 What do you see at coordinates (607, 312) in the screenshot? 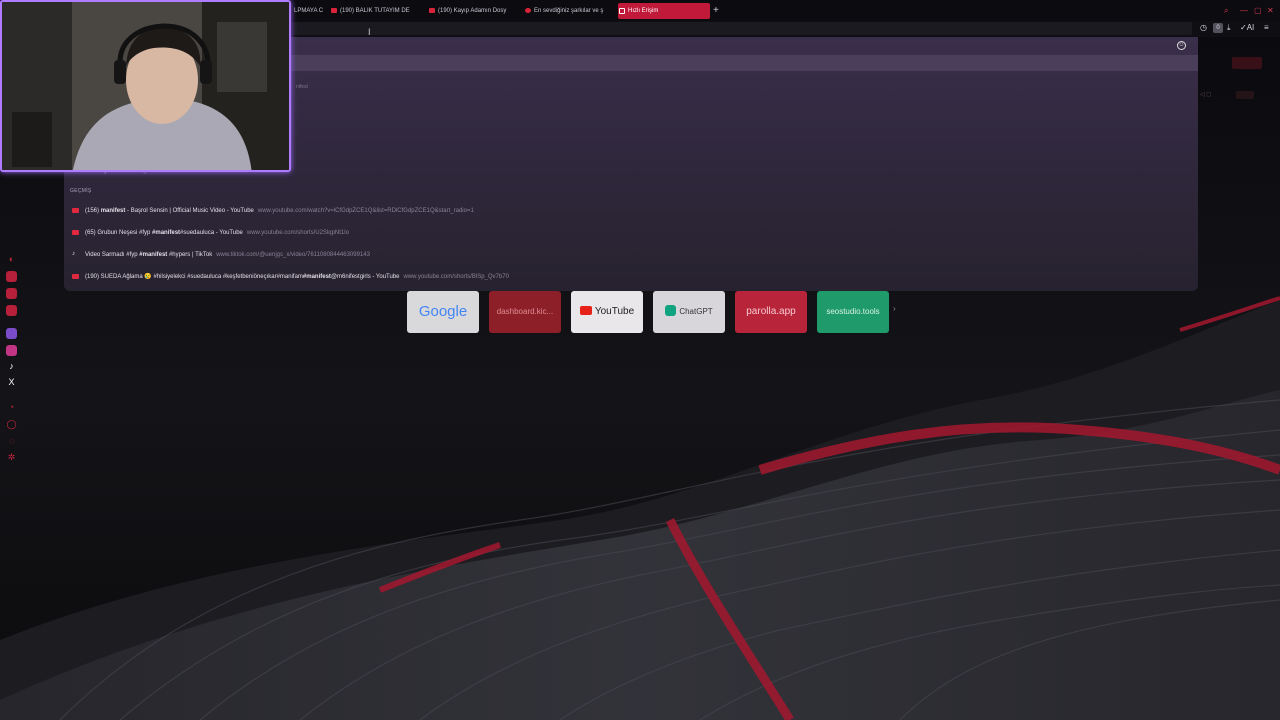
I see `speed-dial-youtube: YouTube` at bounding box center [607, 312].